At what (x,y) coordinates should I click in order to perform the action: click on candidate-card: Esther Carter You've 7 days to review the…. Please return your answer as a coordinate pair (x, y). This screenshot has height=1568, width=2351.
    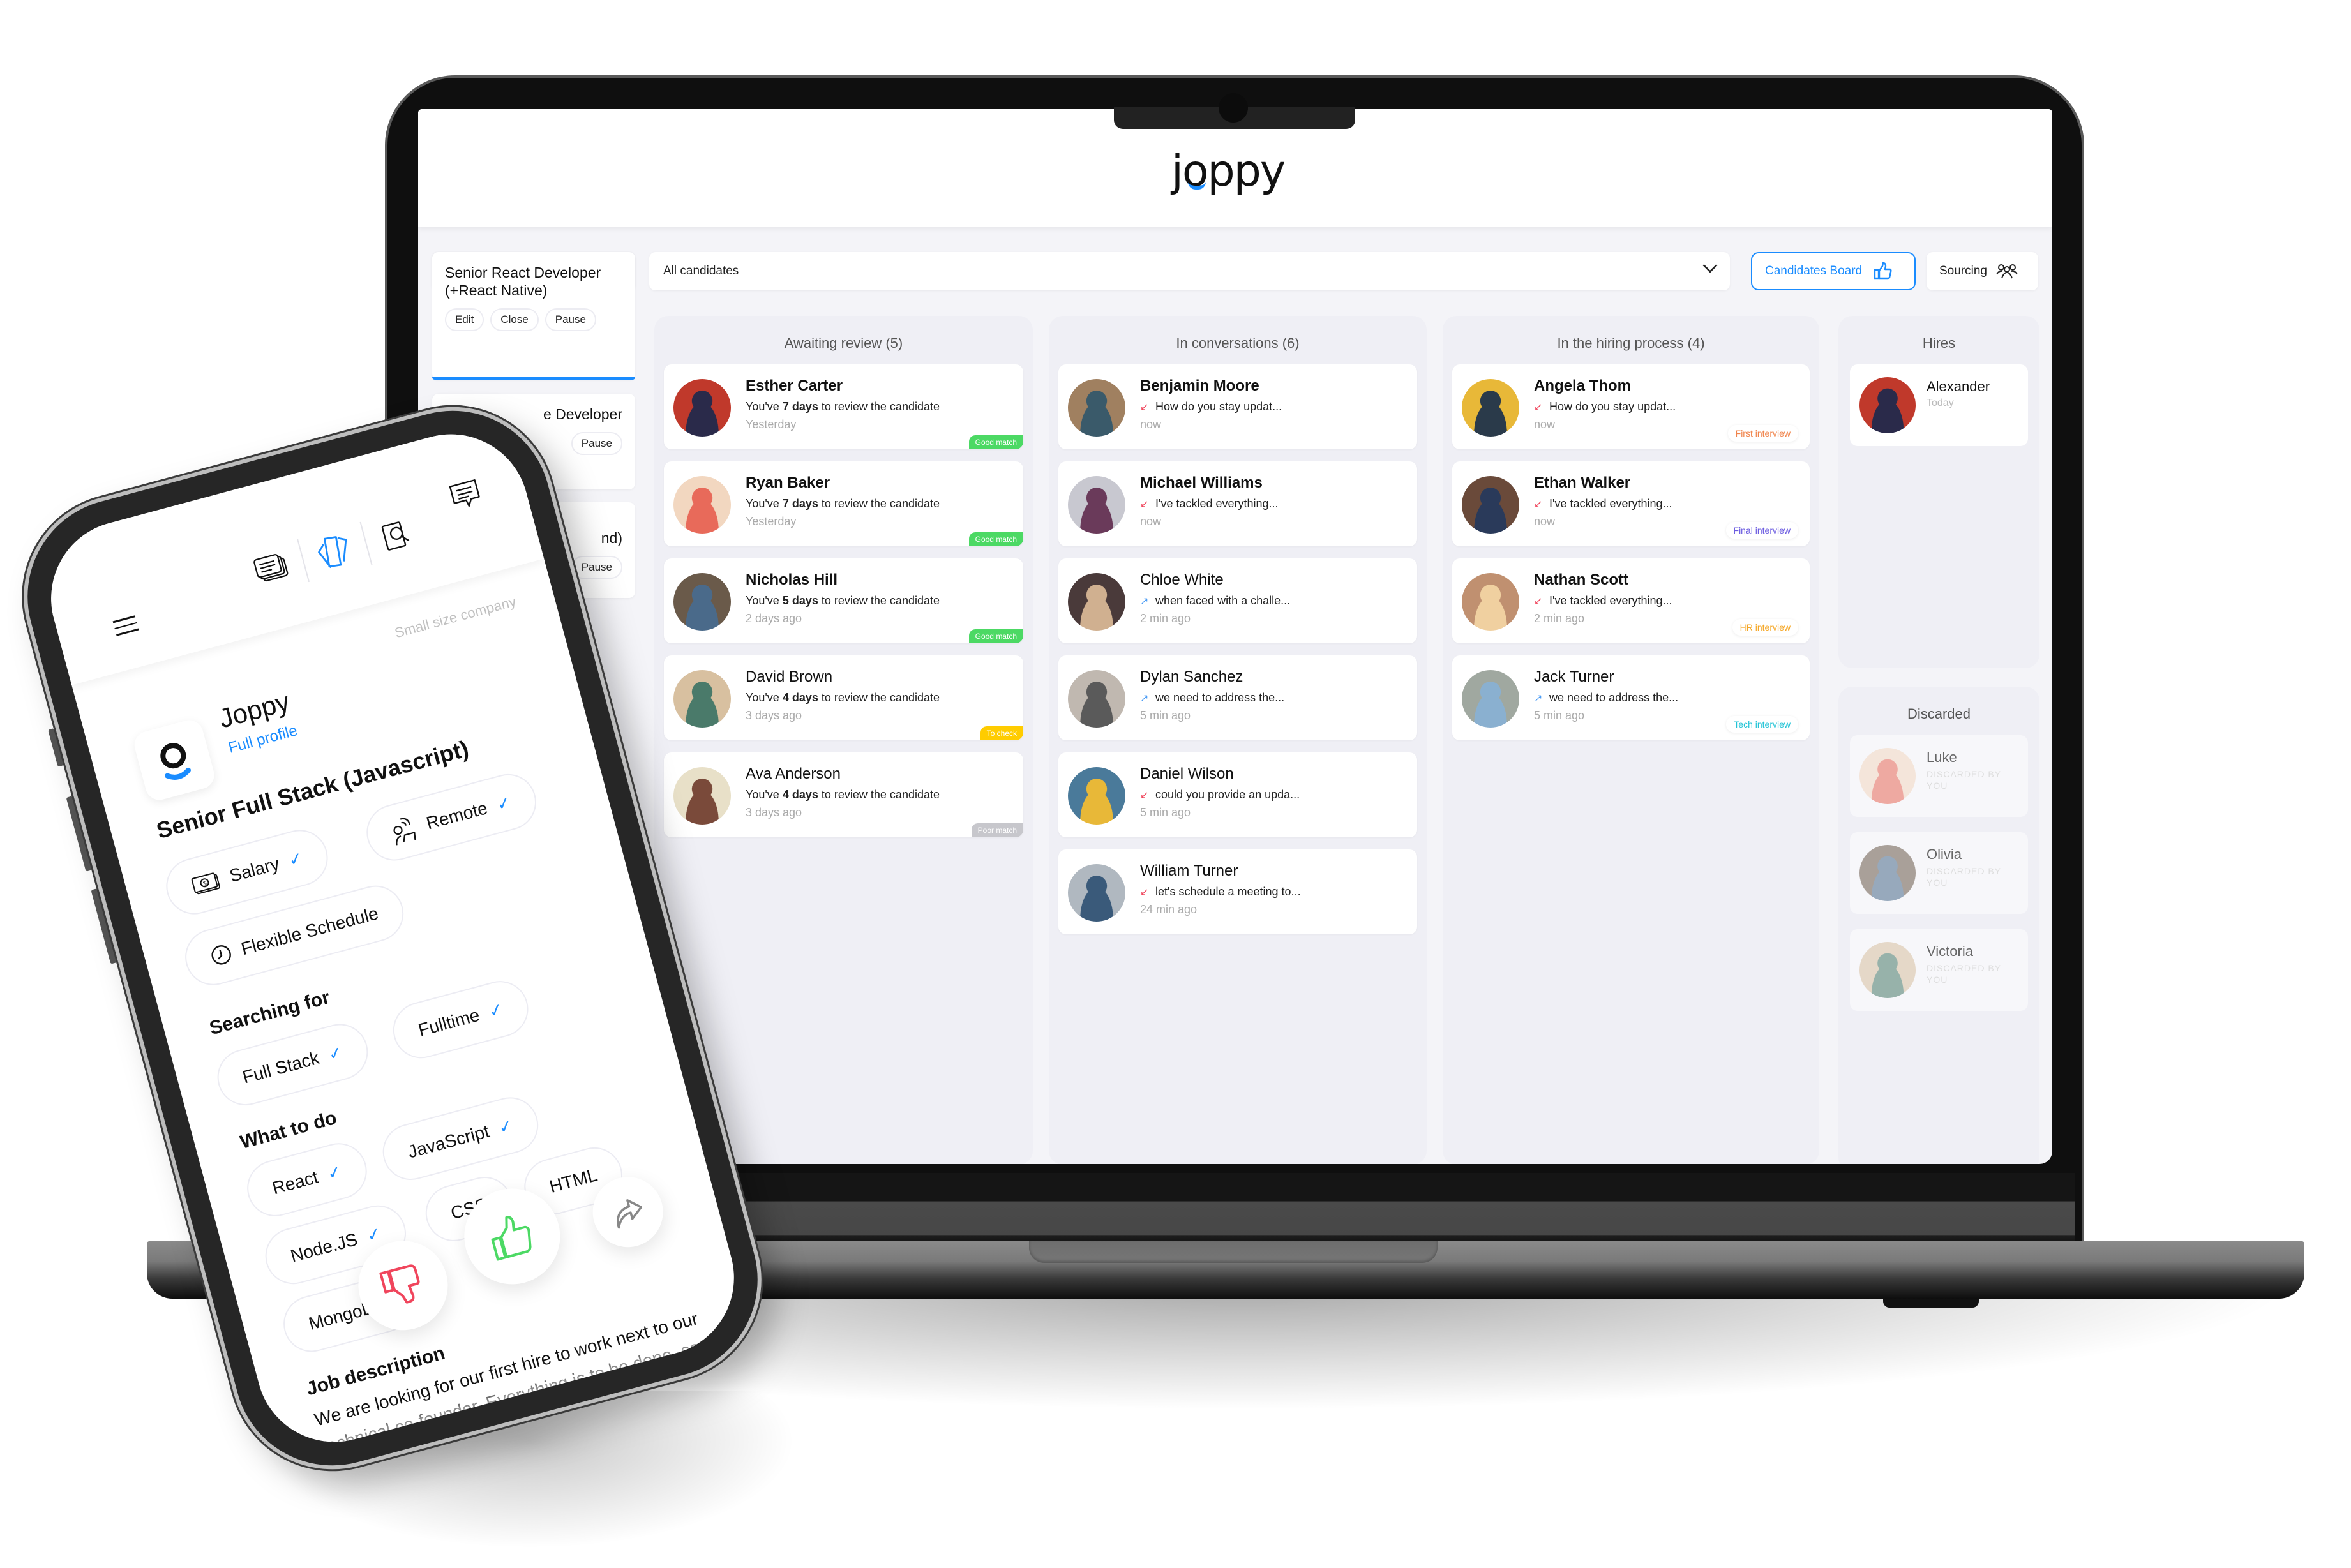
    Looking at the image, I should click on (843, 407).